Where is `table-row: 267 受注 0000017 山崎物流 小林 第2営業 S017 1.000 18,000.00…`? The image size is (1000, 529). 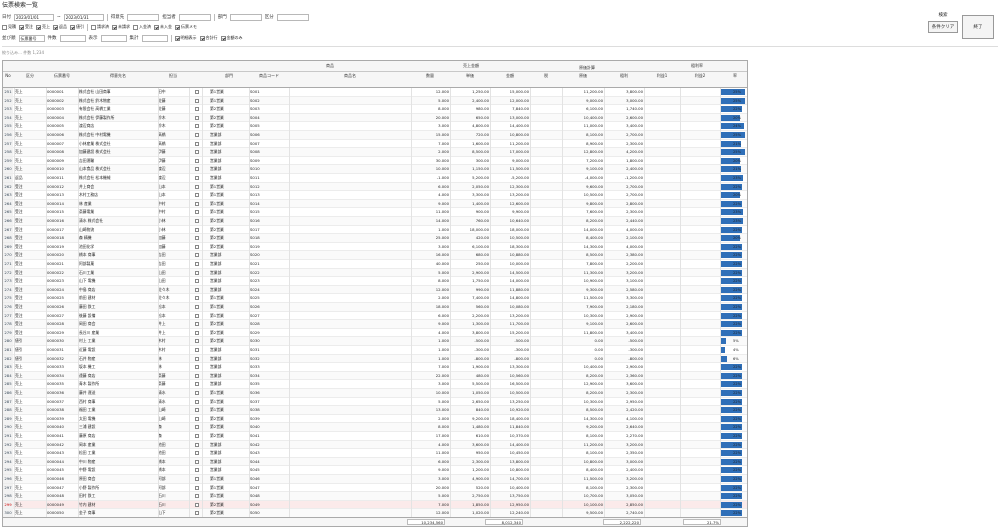 table-row: 267 受注 0000017 山崎物流 小林 第2営業 S017 1.000 18,000.00… is located at coordinates (375, 230).